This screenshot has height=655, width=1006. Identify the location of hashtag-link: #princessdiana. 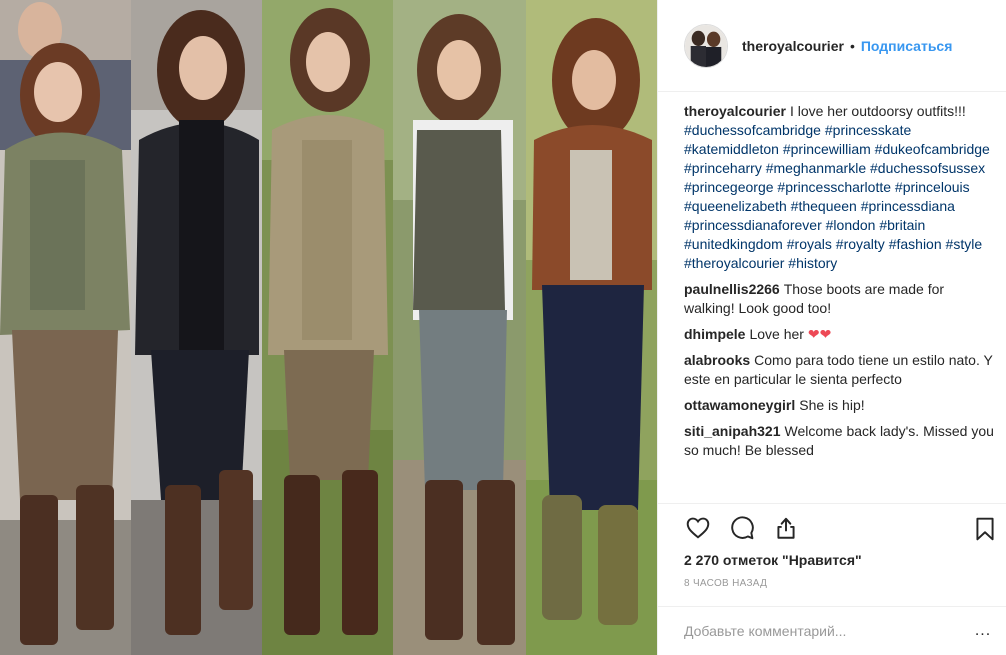
(908, 206).